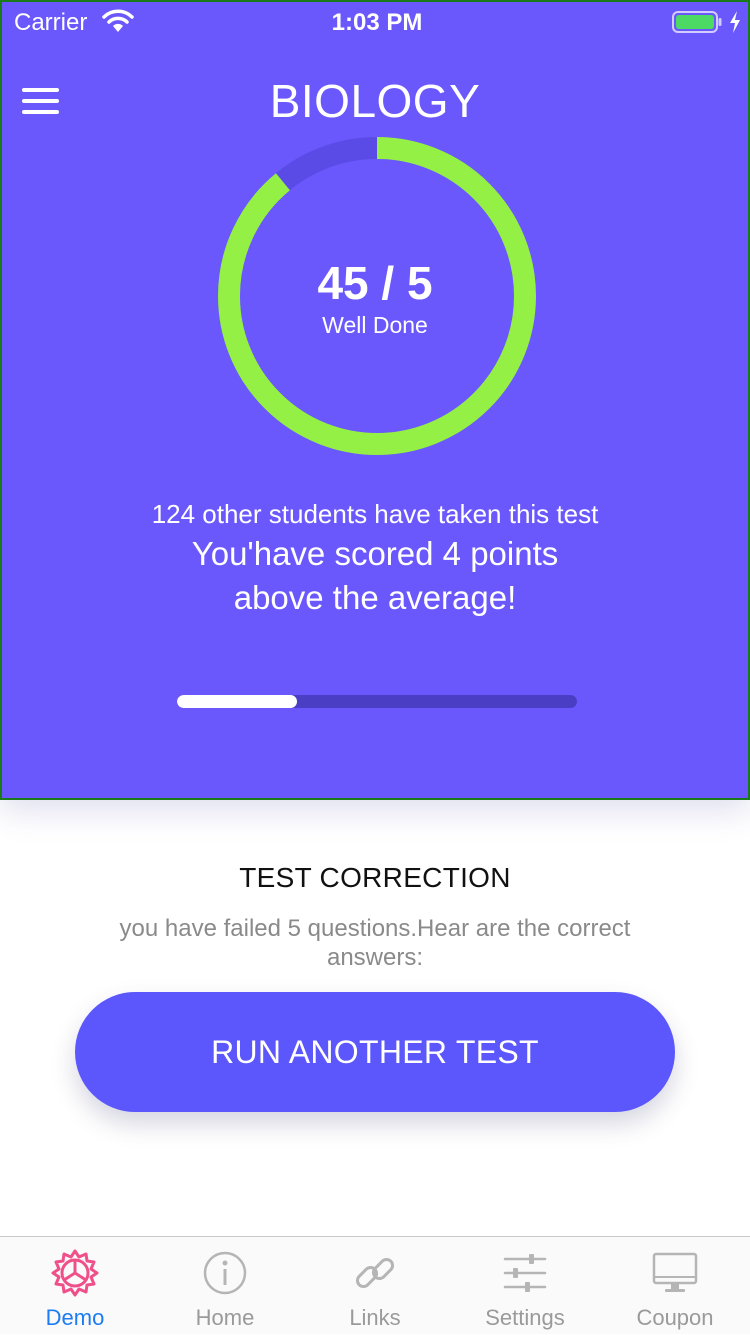 The height and width of the screenshot is (1335, 750). What do you see at coordinates (75, 1317) in the screenshot?
I see `tab-label-demo: Demo` at bounding box center [75, 1317].